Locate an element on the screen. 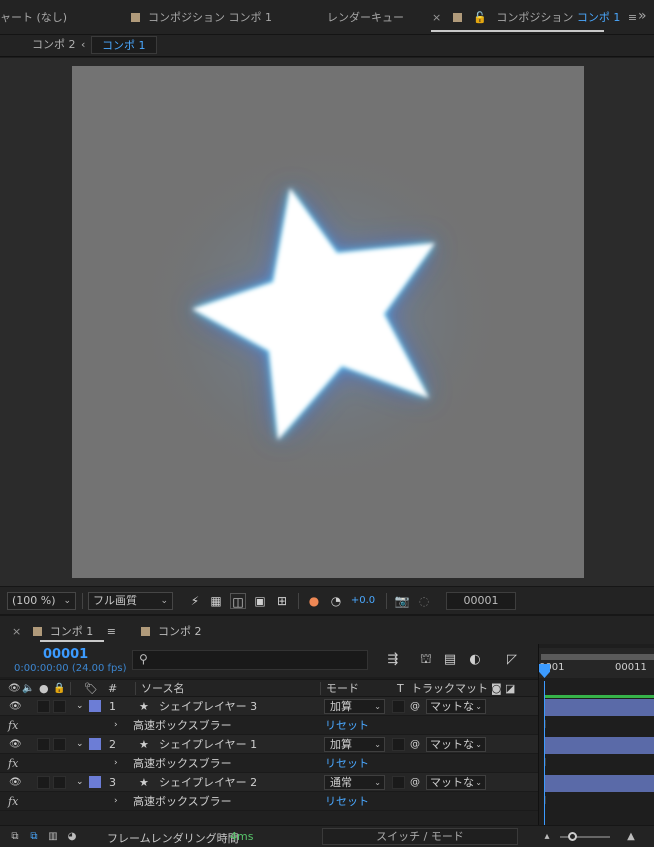  current-time-display: 00001 is located at coordinates (65, 654).